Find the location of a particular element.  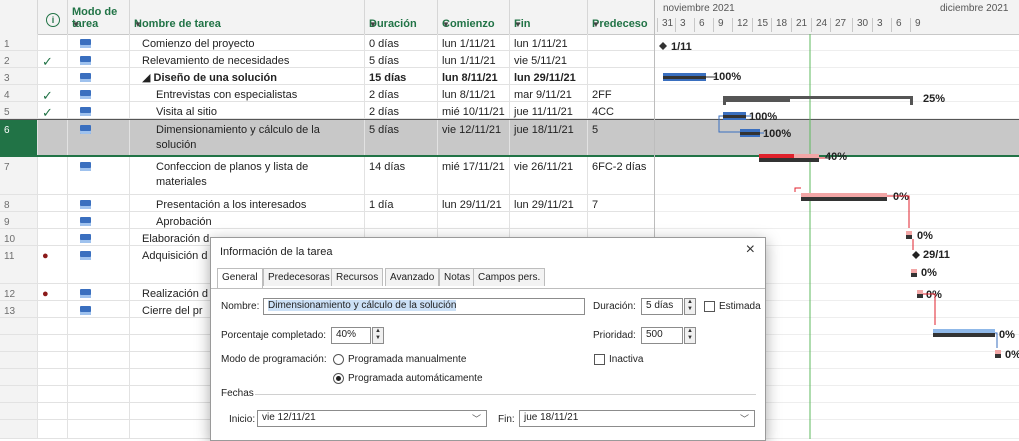

row-number: 9 is located at coordinates (19, 220).